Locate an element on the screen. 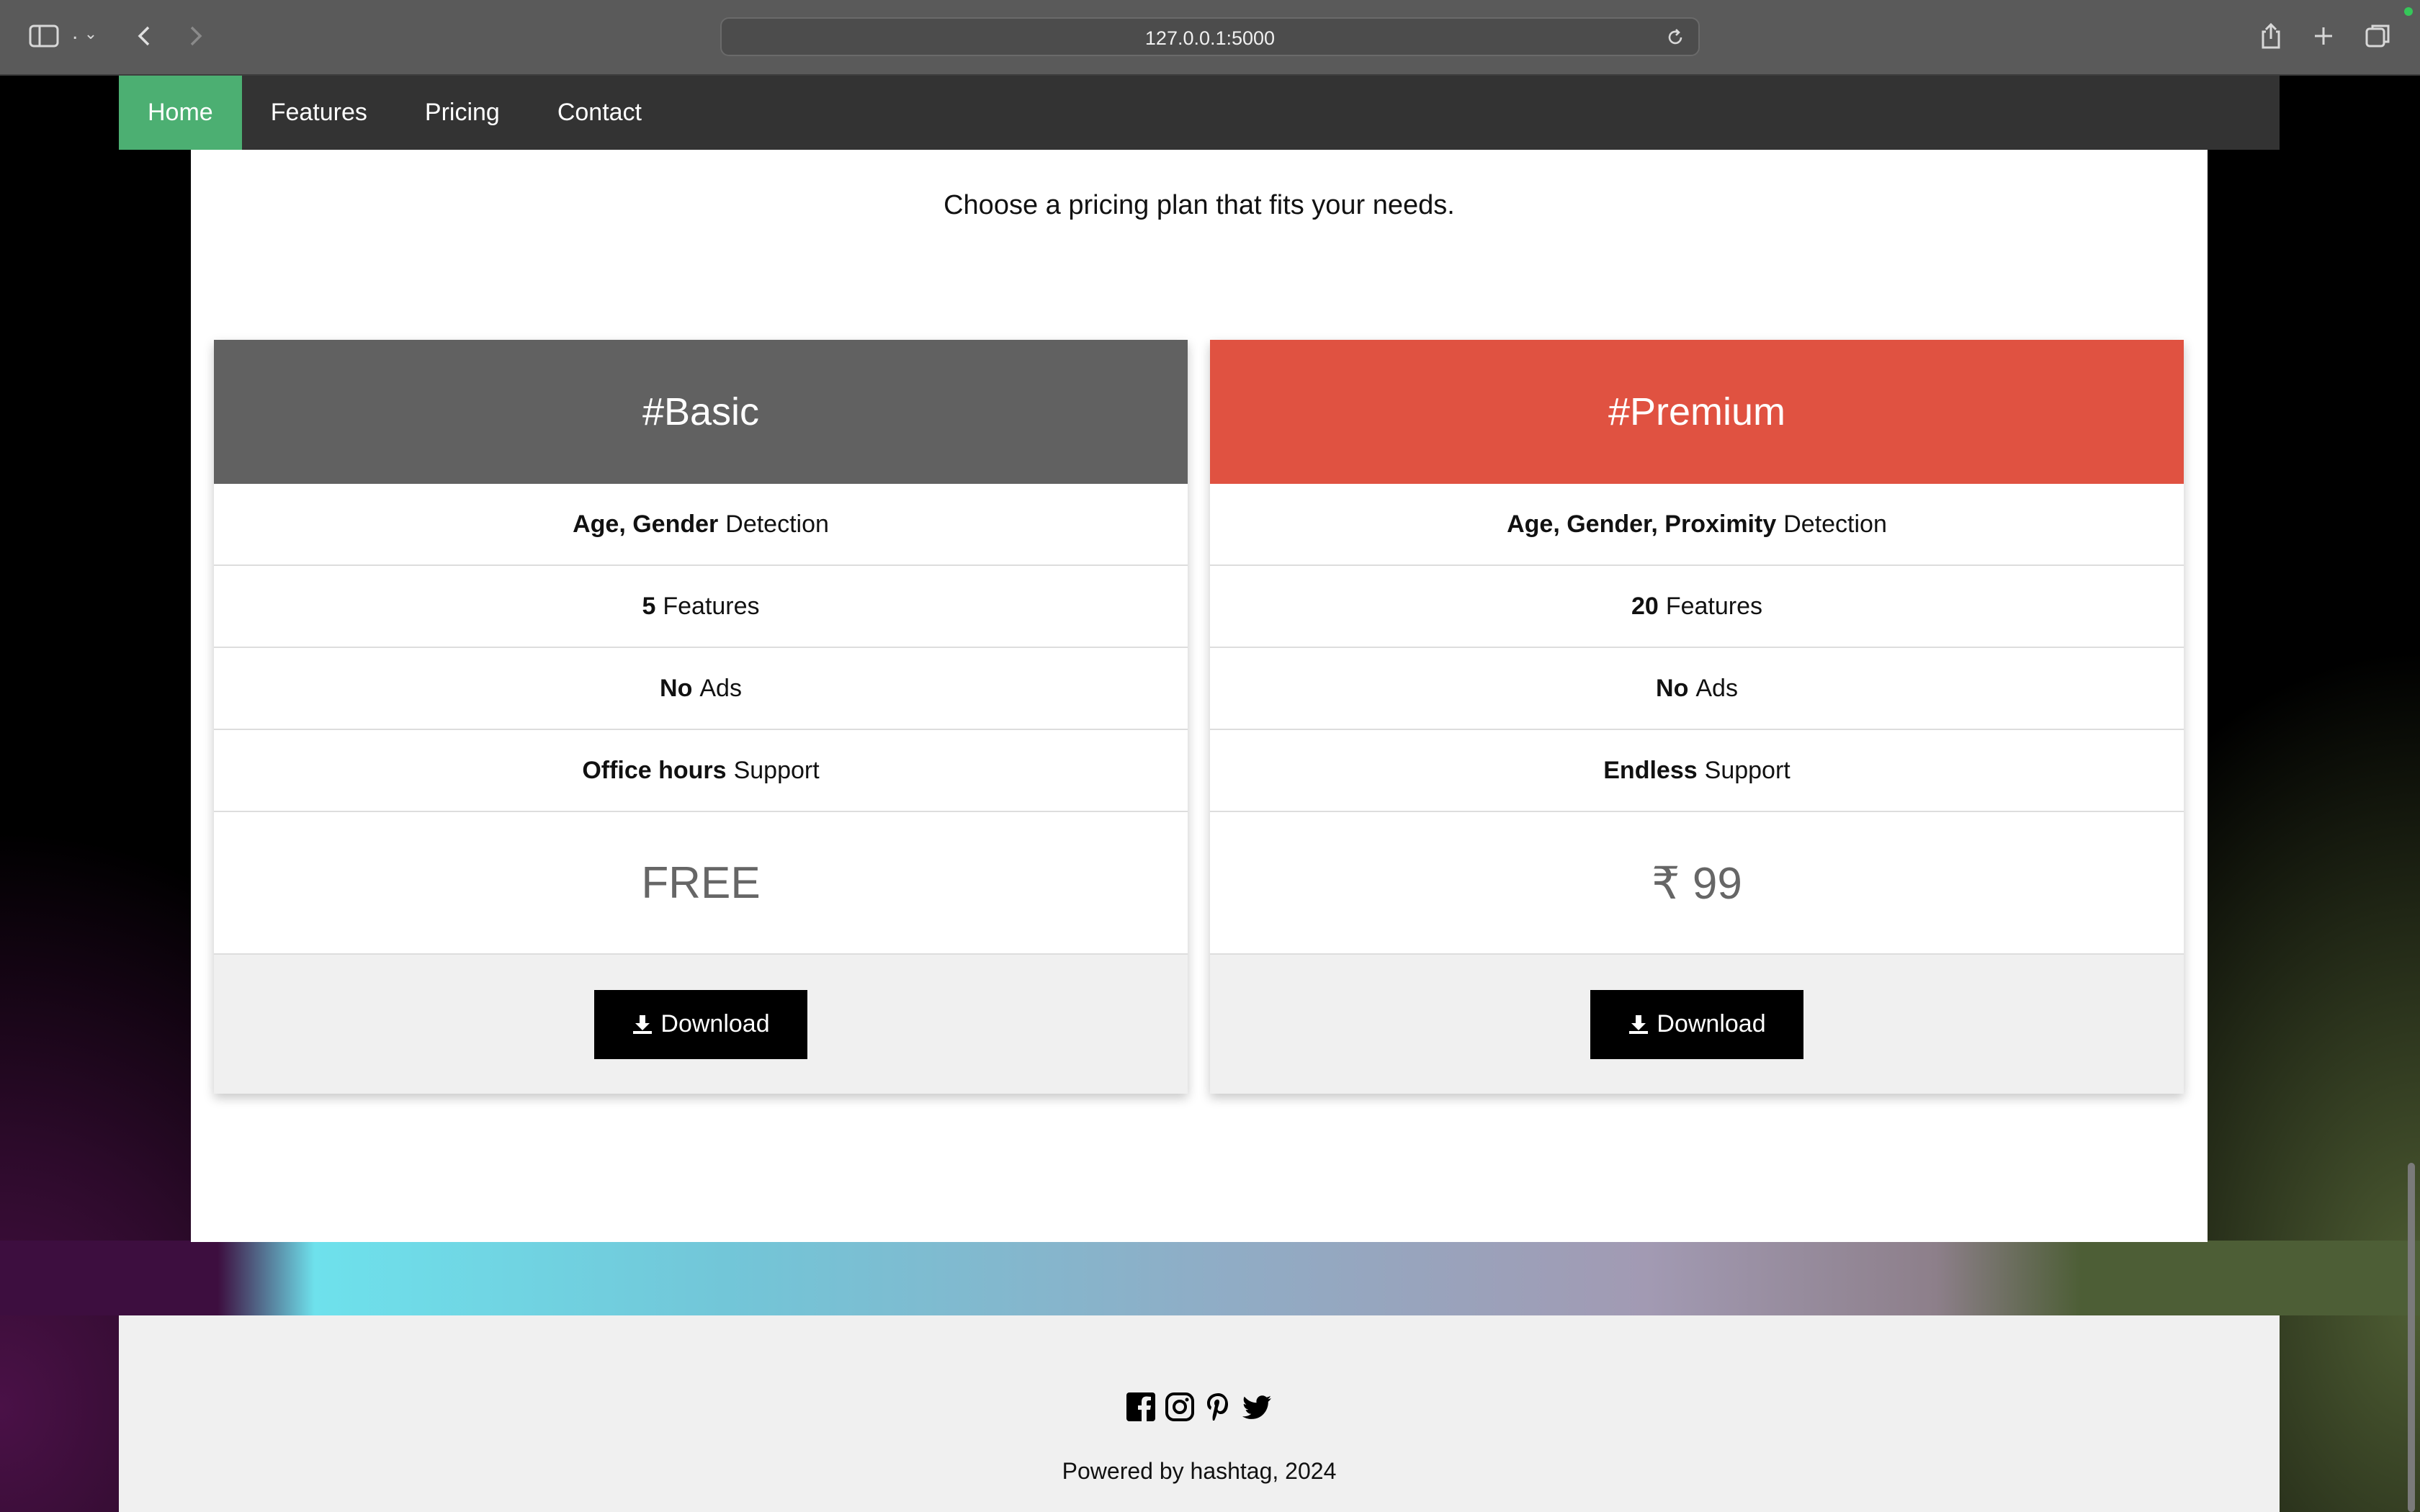 The image size is (2420, 1512). nav-home: Home is located at coordinates (180, 113).